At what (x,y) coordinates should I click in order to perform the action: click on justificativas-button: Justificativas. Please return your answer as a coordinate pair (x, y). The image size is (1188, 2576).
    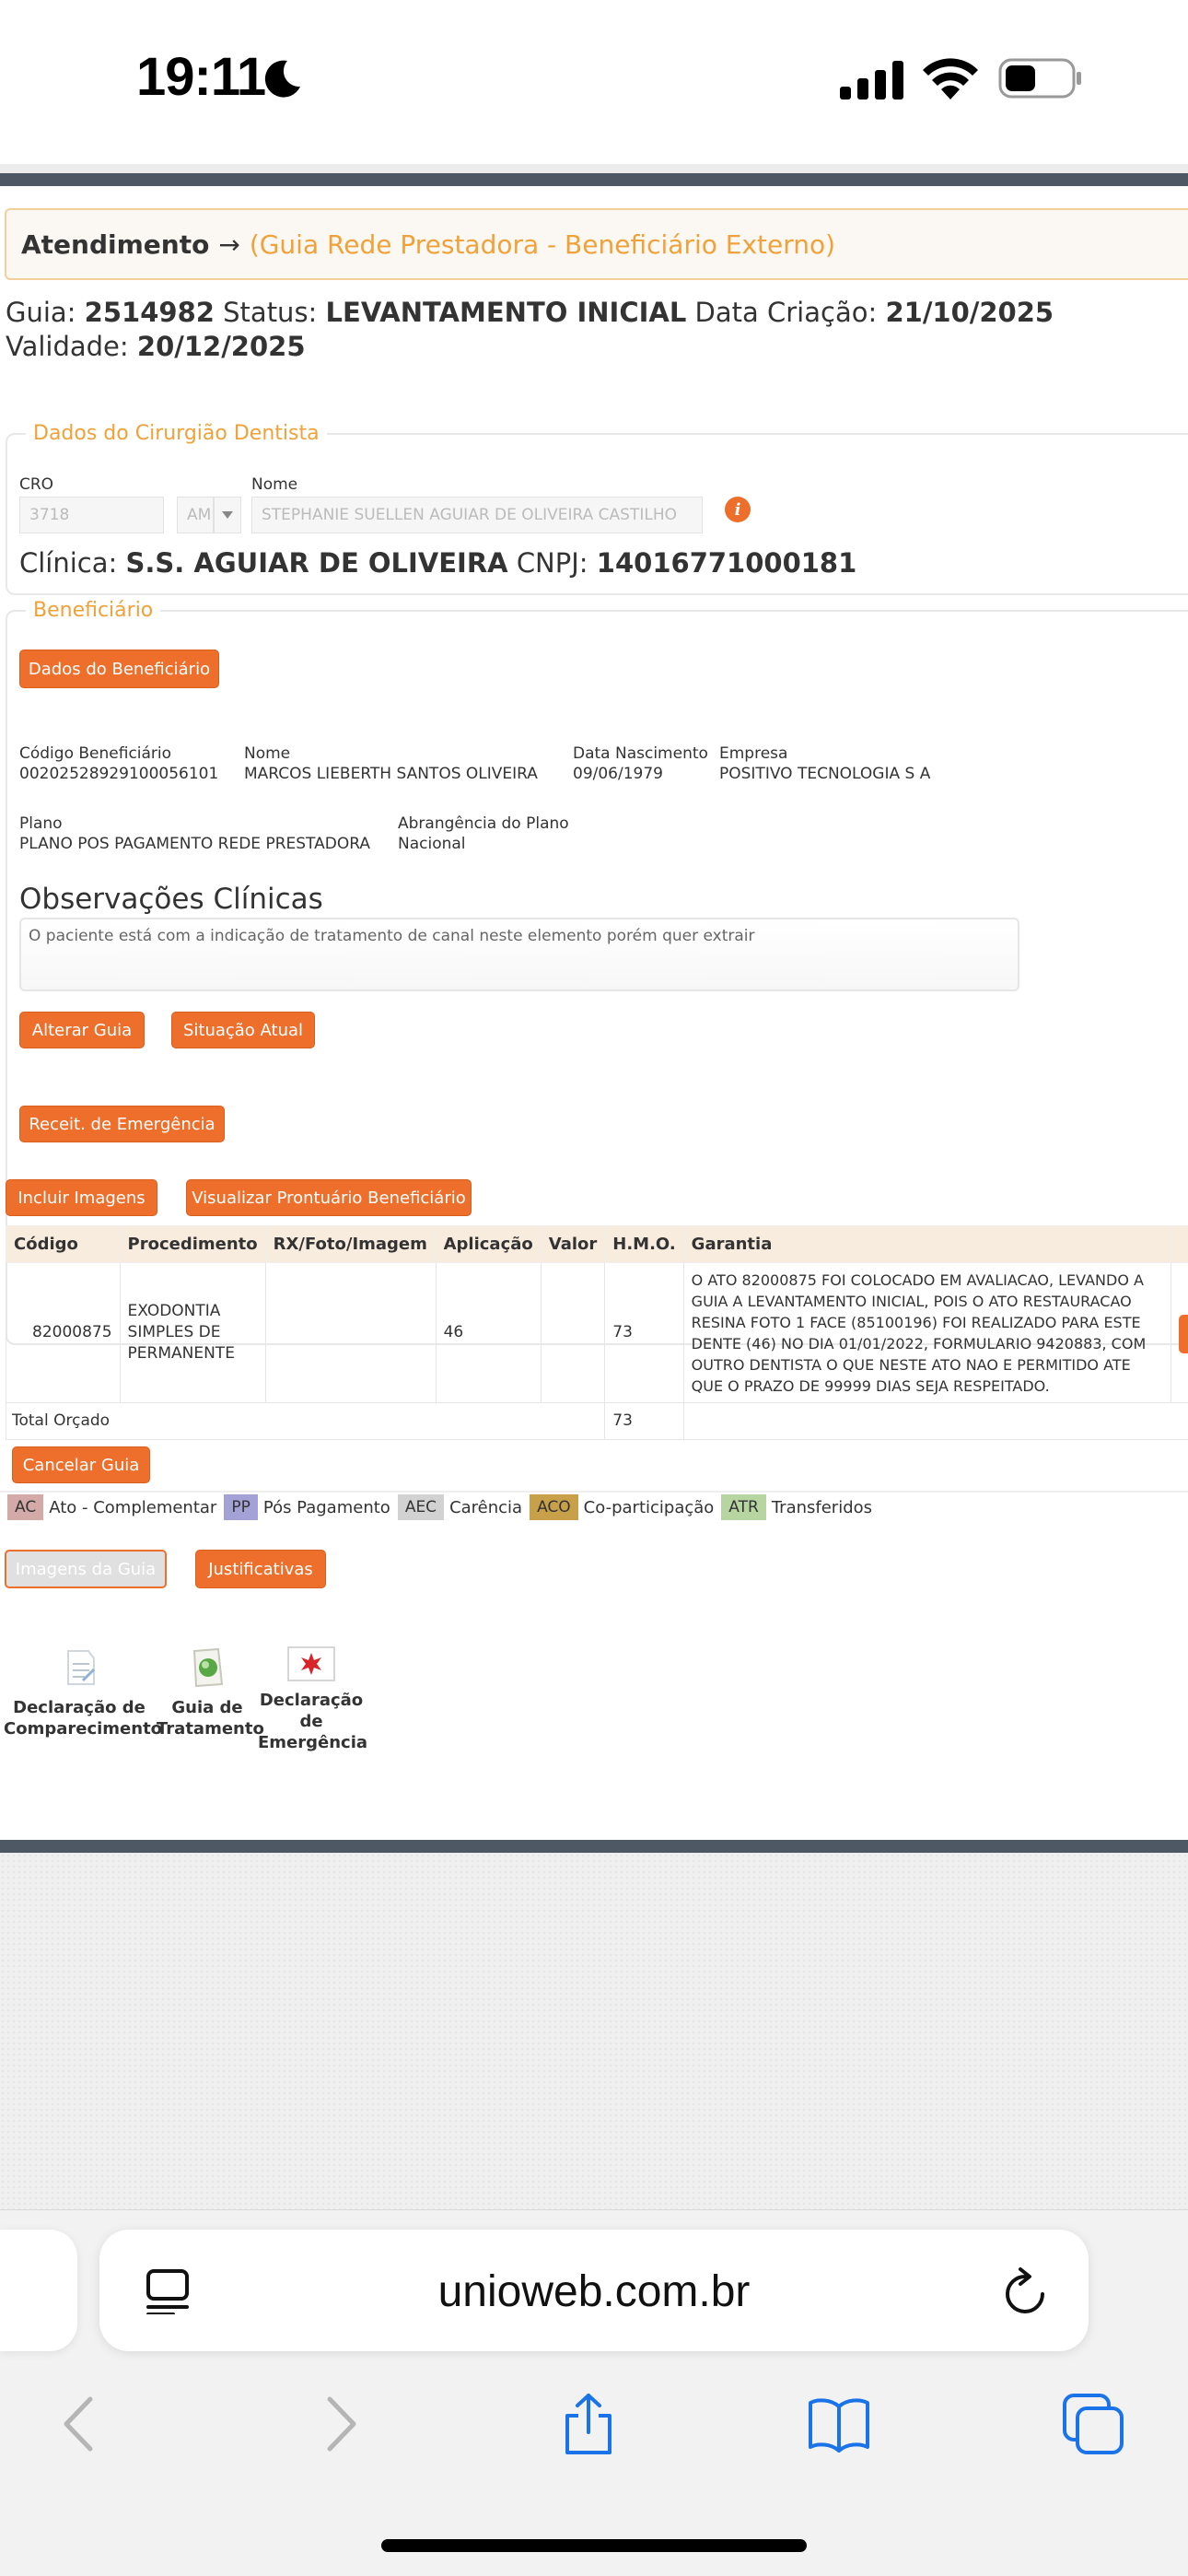
    Looking at the image, I should click on (260, 1569).